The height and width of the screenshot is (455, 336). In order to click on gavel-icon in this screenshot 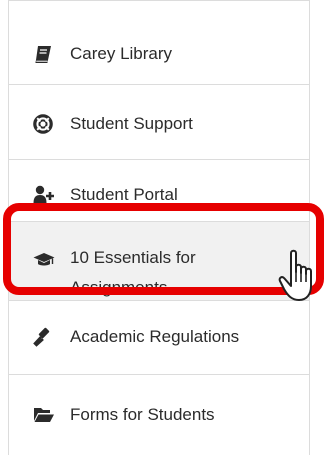, I will do `click(44, 337)`.